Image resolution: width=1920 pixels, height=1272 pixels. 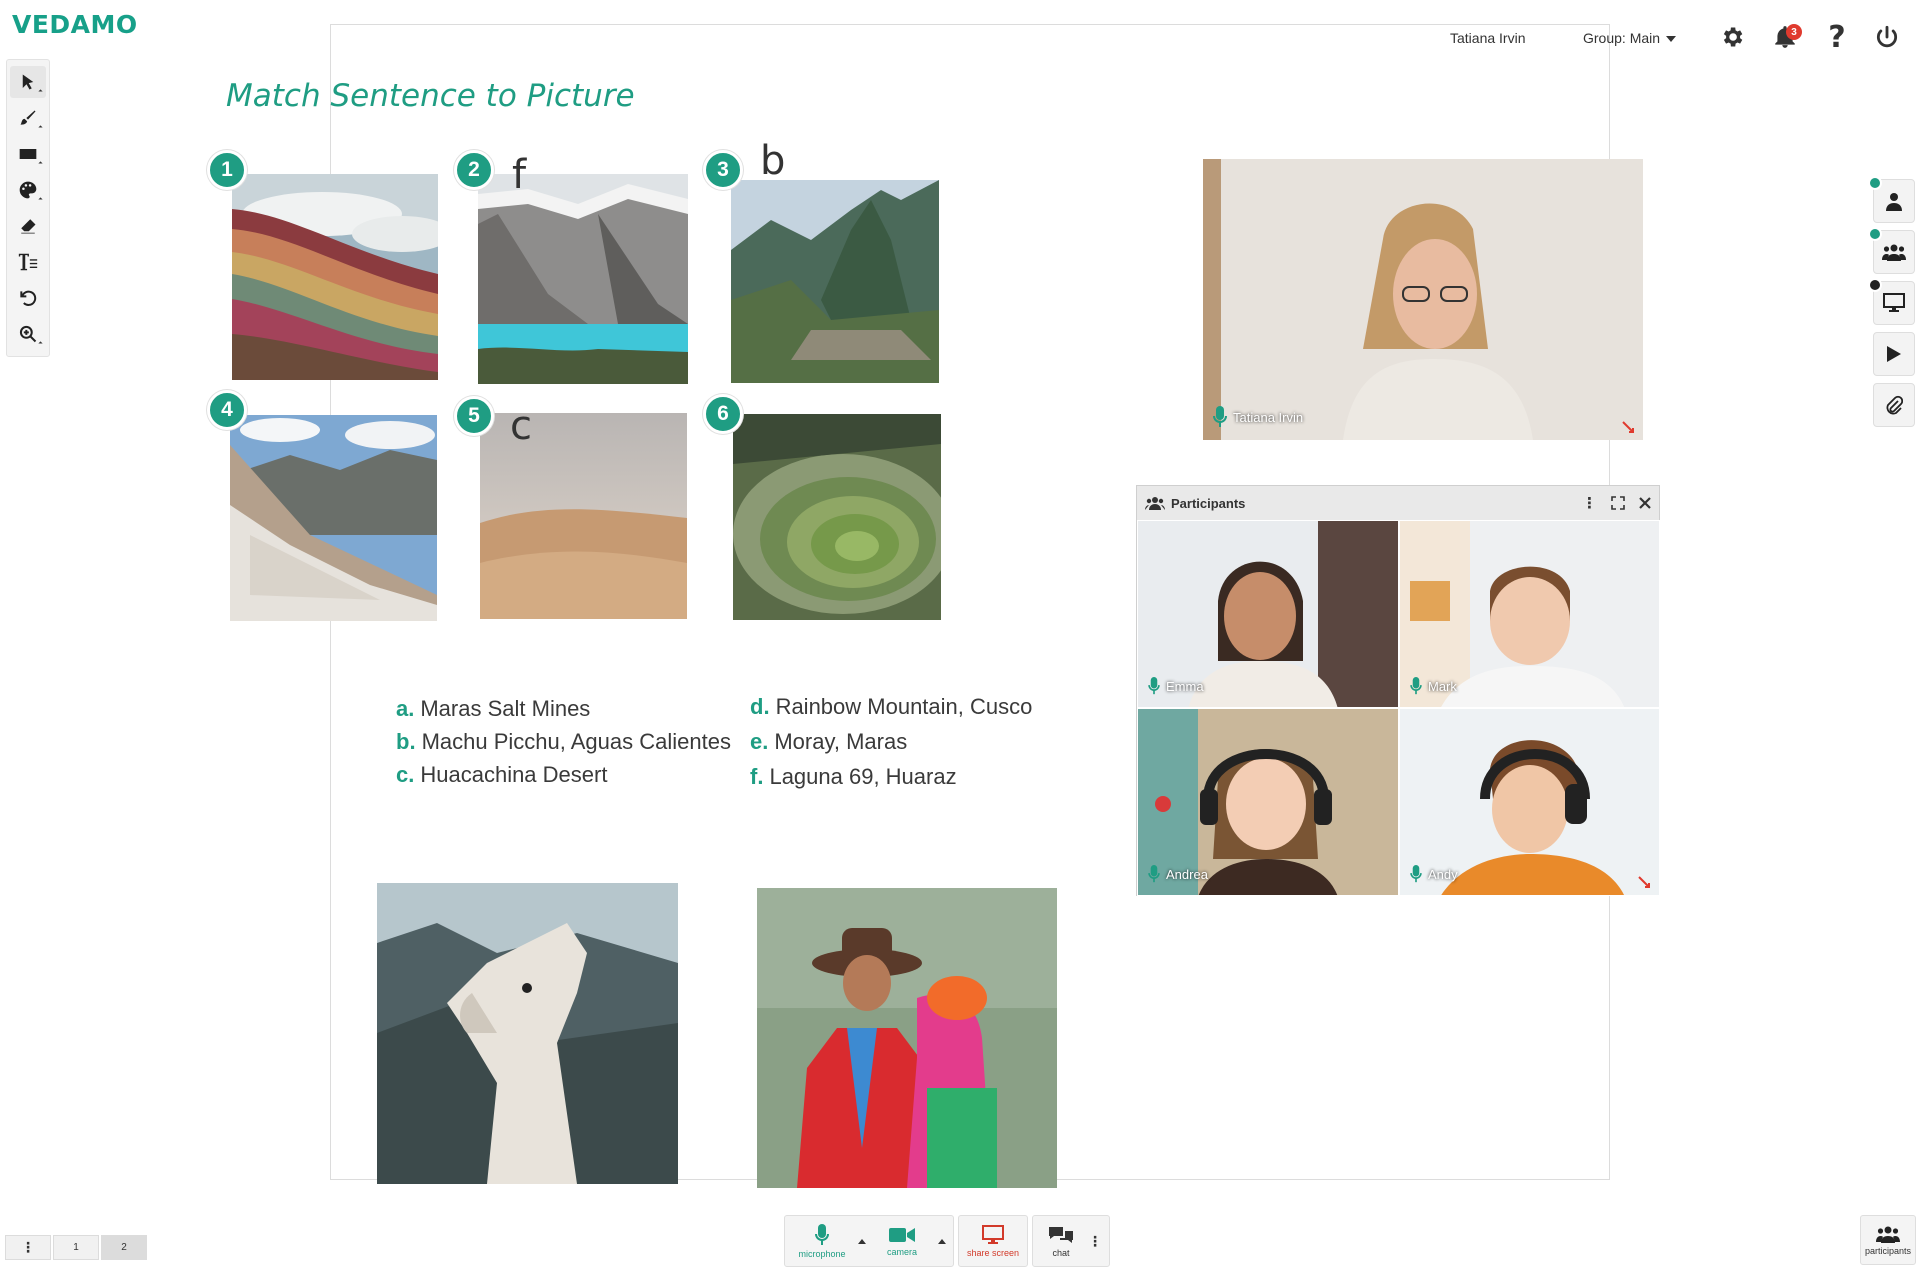 I want to click on share-screen-button: share screen, so click(x=993, y=1241).